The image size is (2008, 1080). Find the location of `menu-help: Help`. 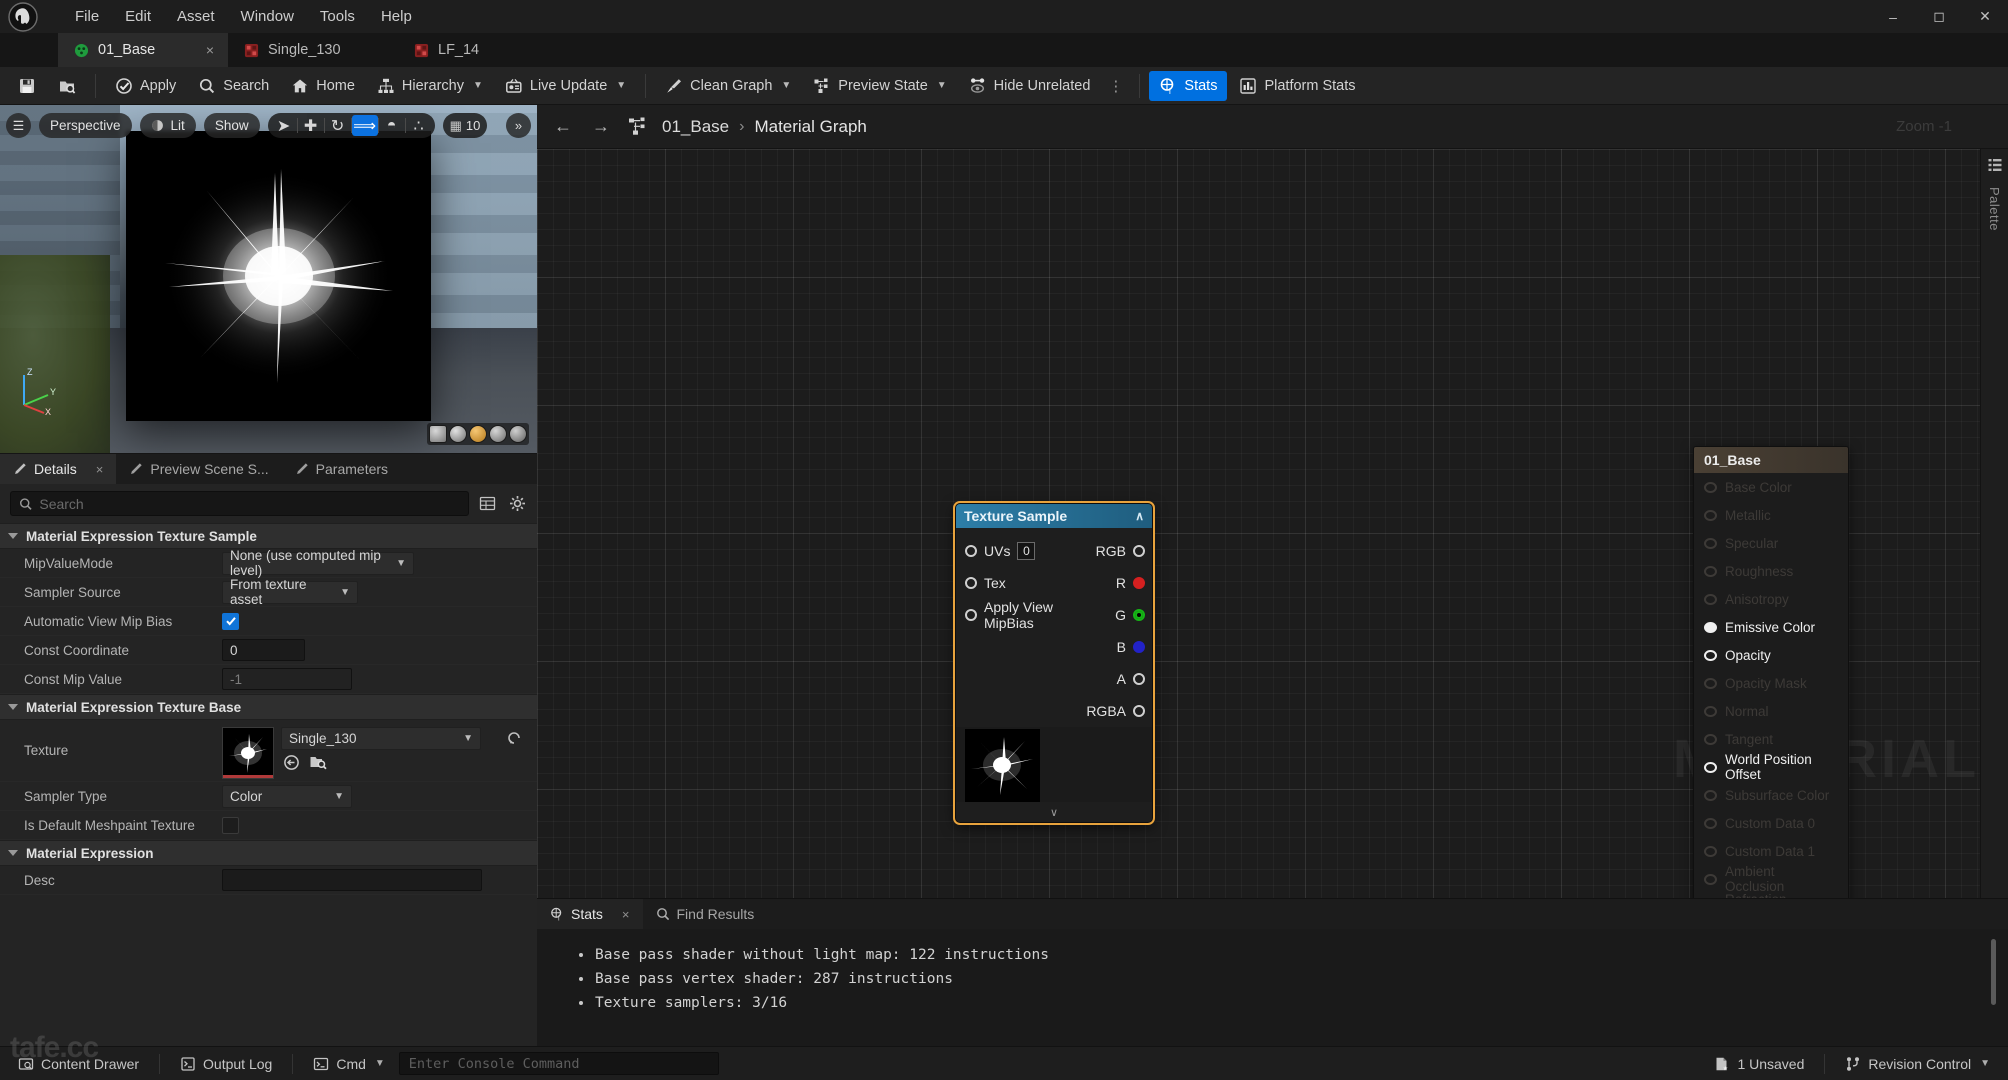

menu-help: Help is located at coordinates (396, 16).